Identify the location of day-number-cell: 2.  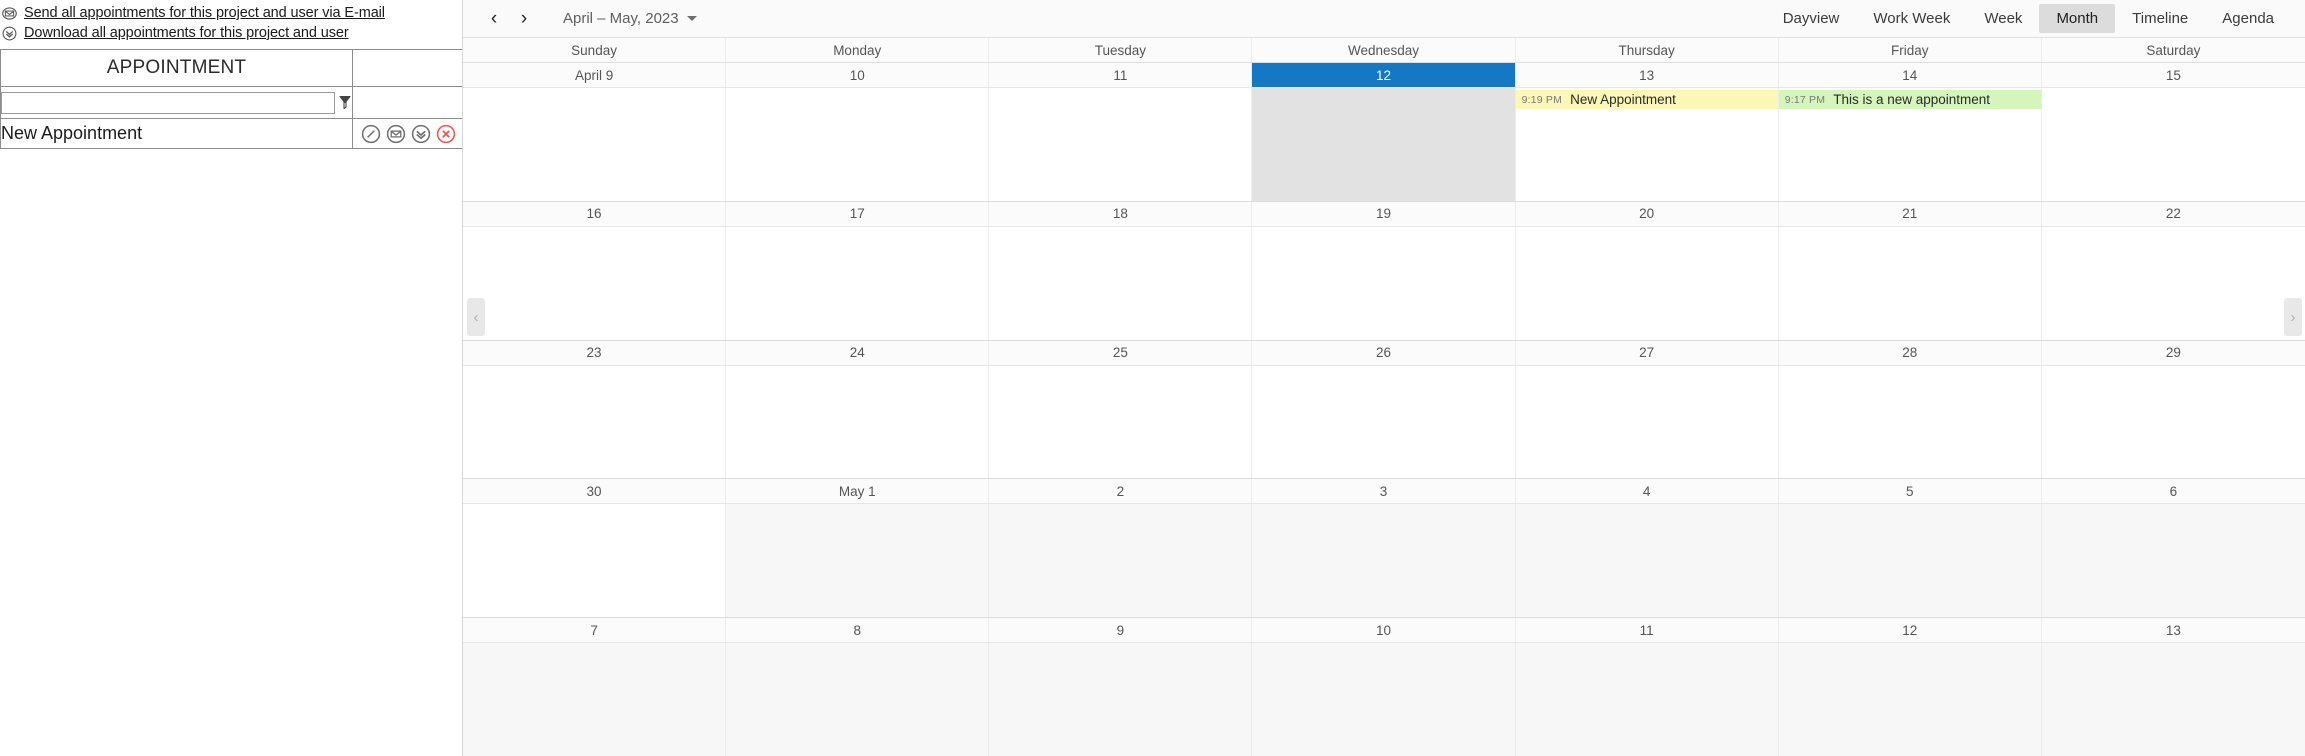
(1121, 491).